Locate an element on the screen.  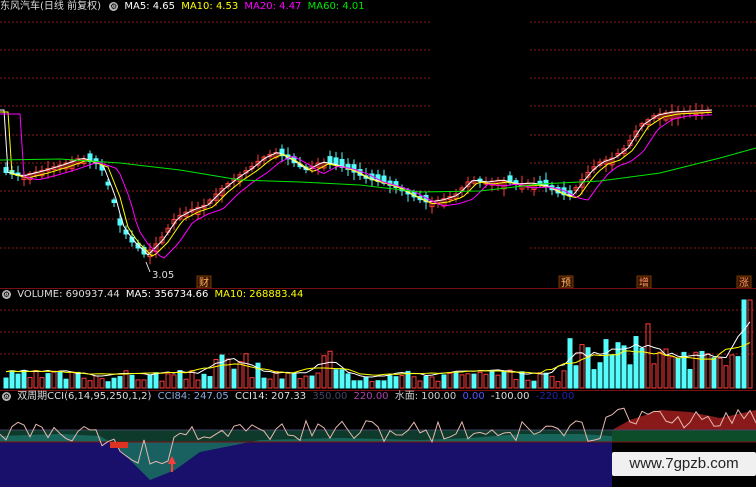
cci84-value: CCI84: 247.05 is located at coordinates (193, 396).